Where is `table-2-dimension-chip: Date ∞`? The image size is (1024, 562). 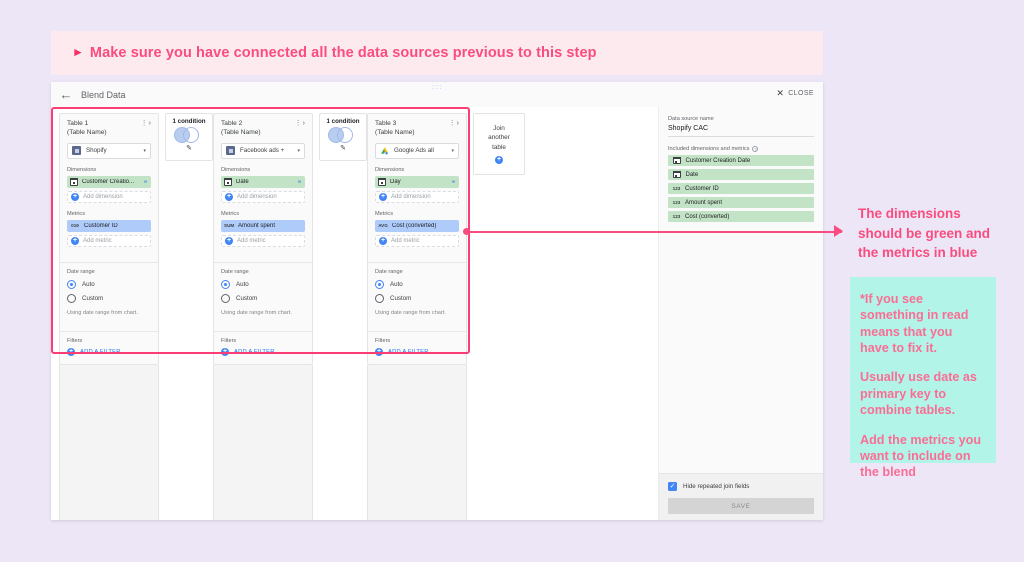 table-2-dimension-chip: Date ∞ is located at coordinates (263, 181).